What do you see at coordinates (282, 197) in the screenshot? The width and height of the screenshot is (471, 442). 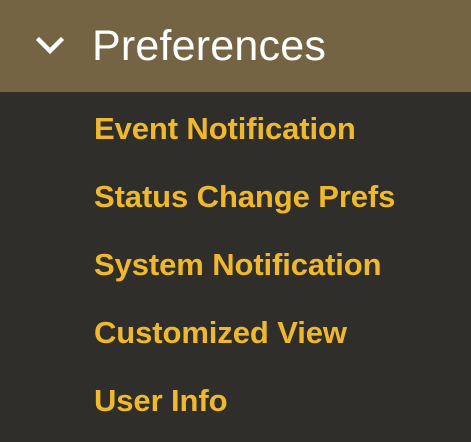 I see `status-change-prefs-link: Status Change Prefs` at bounding box center [282, 197].